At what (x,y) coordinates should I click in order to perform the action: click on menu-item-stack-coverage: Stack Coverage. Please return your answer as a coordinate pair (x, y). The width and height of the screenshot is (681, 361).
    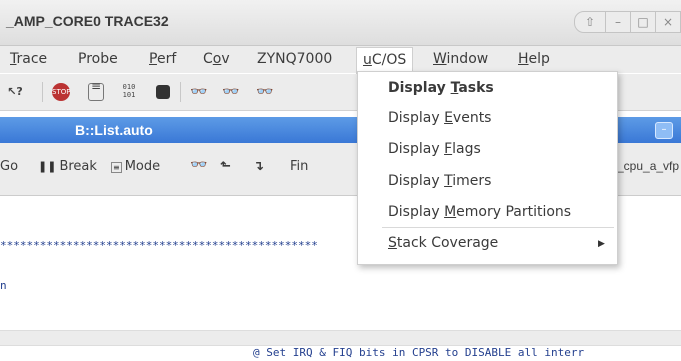
    Looking at the image, I should click on (443, 243).